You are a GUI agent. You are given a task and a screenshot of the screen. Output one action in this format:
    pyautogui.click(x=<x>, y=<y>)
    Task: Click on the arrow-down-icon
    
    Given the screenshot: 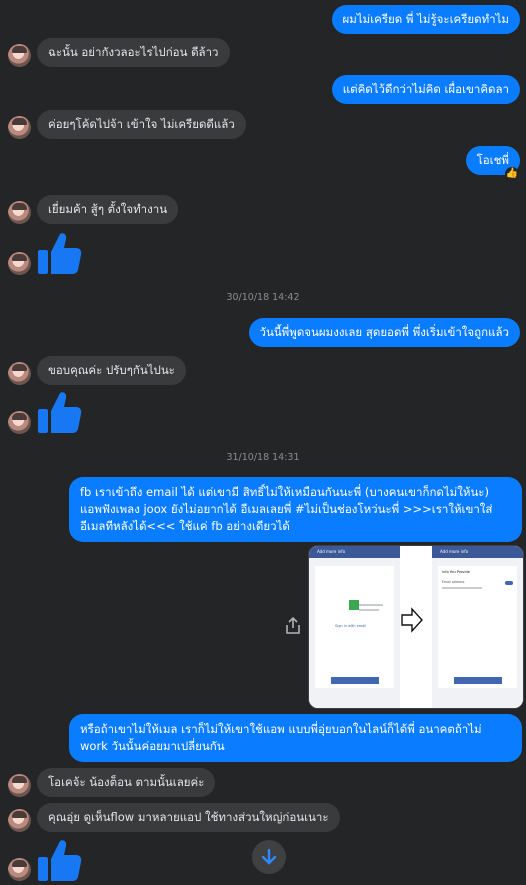 What is the action you would take?
    pyautogui.click(x=269, y=856)
    